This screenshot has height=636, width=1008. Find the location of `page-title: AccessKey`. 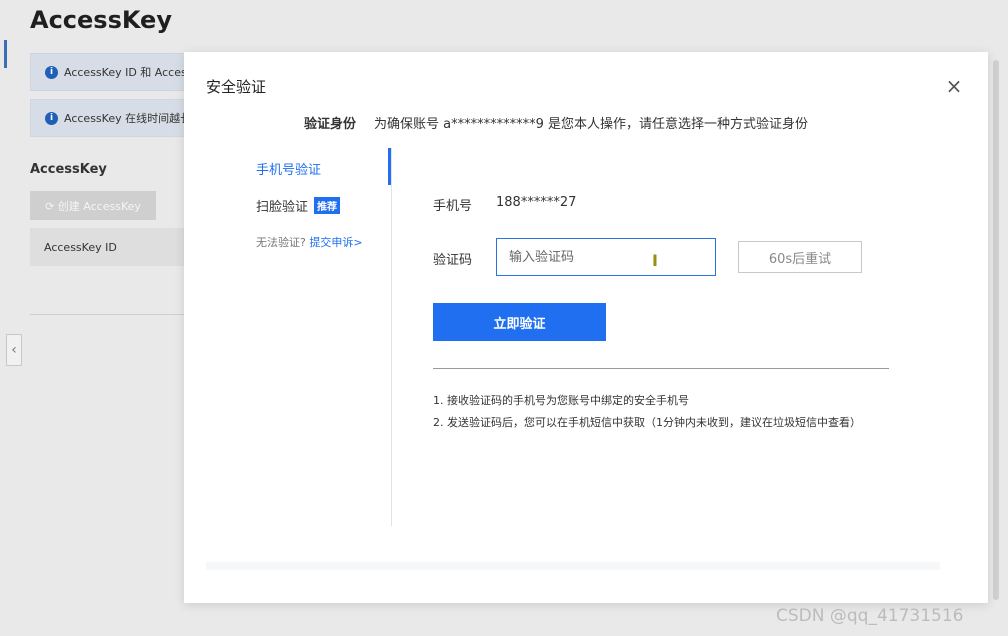

page-title: AccessKey is located at coordinates (101, 20).